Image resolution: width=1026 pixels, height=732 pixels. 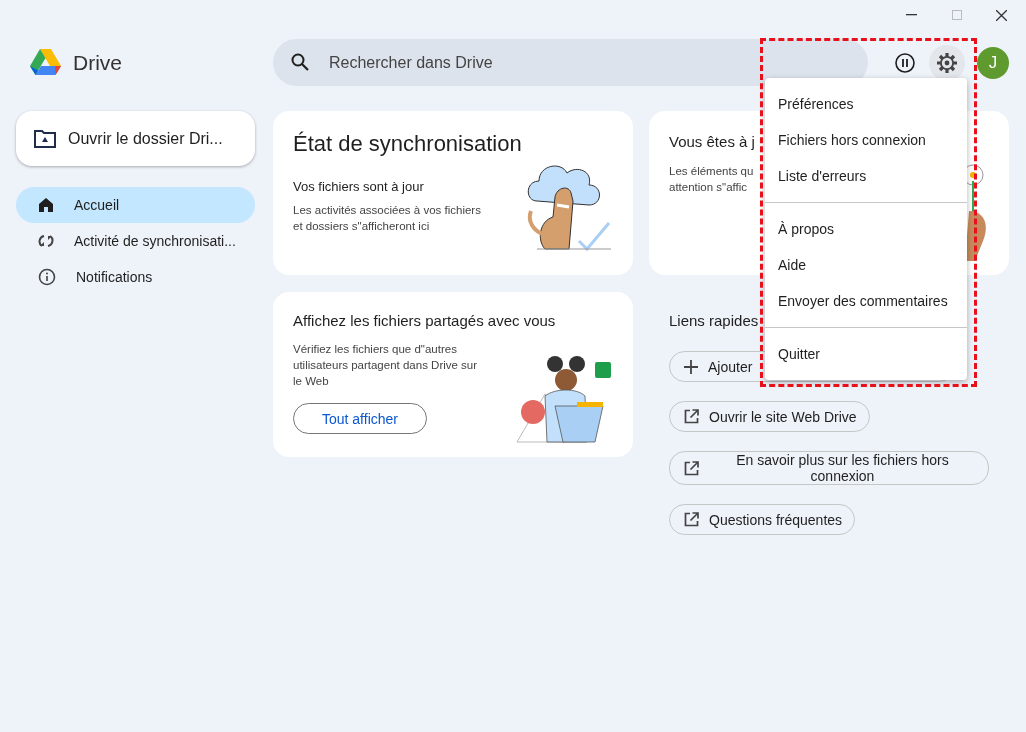 I want to click on card-text: Vérifiez les fichiers que d"autres utilisateurs partagent dans Drive sur le Web, so click(x=385, y=365).